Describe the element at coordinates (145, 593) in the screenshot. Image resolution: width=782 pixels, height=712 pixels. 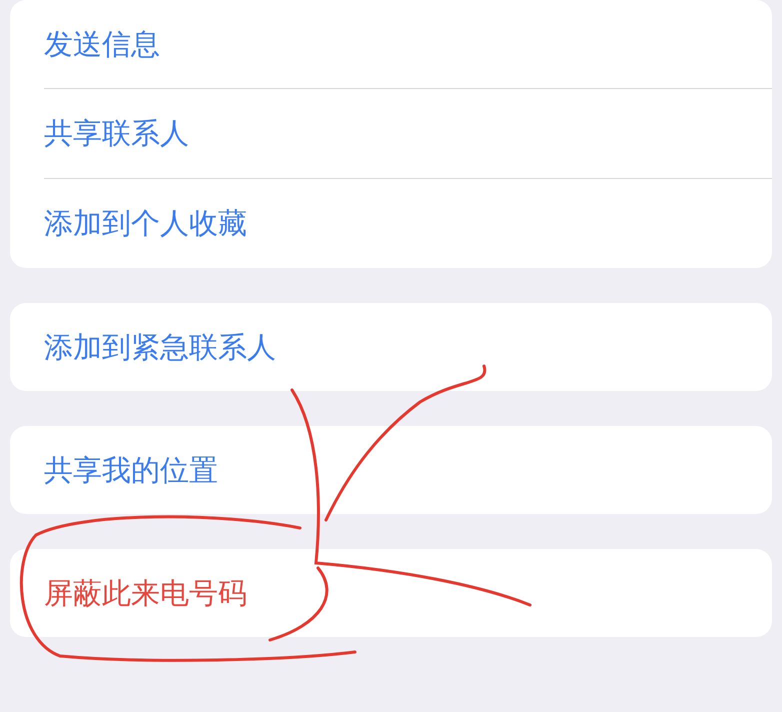
I see `menu-item: 屏蔽此来电号码` at that location.